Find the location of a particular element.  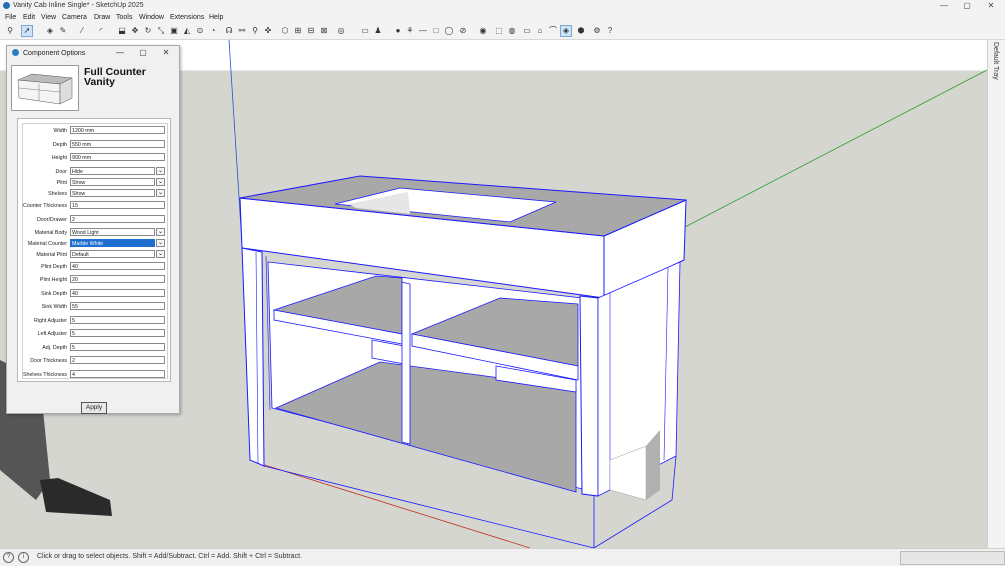

right-view-icon: ⊠ is located at coordinates (324, 31).